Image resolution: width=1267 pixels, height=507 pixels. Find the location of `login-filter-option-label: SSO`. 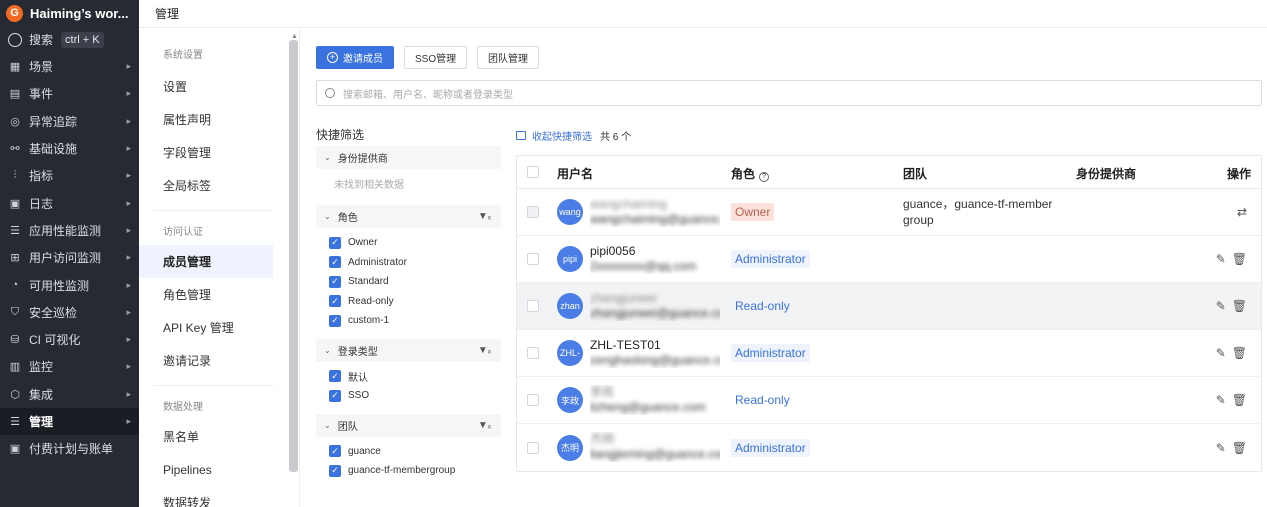

login-filter-option-label: SSO is located at coordinates (359, 396).